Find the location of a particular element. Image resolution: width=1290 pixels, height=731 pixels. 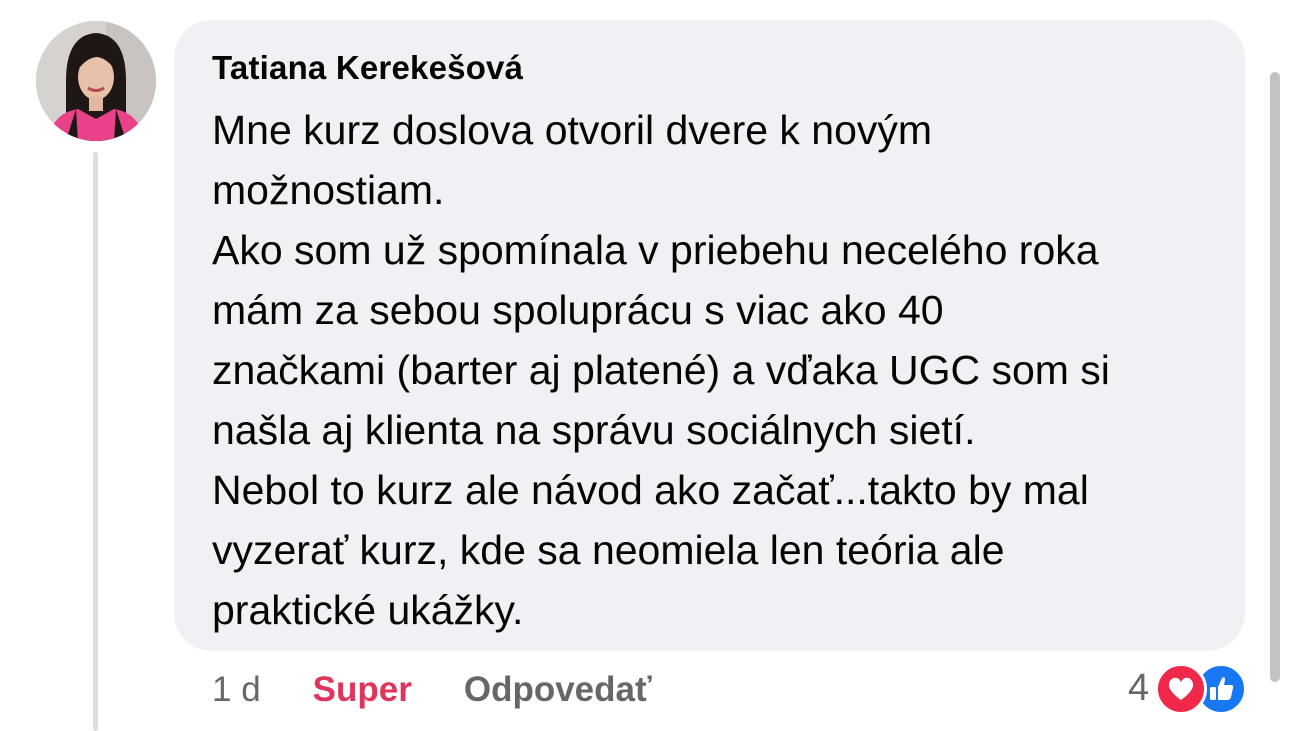

comment-line: praktické ukážky. is located at coordinates (368, 610).